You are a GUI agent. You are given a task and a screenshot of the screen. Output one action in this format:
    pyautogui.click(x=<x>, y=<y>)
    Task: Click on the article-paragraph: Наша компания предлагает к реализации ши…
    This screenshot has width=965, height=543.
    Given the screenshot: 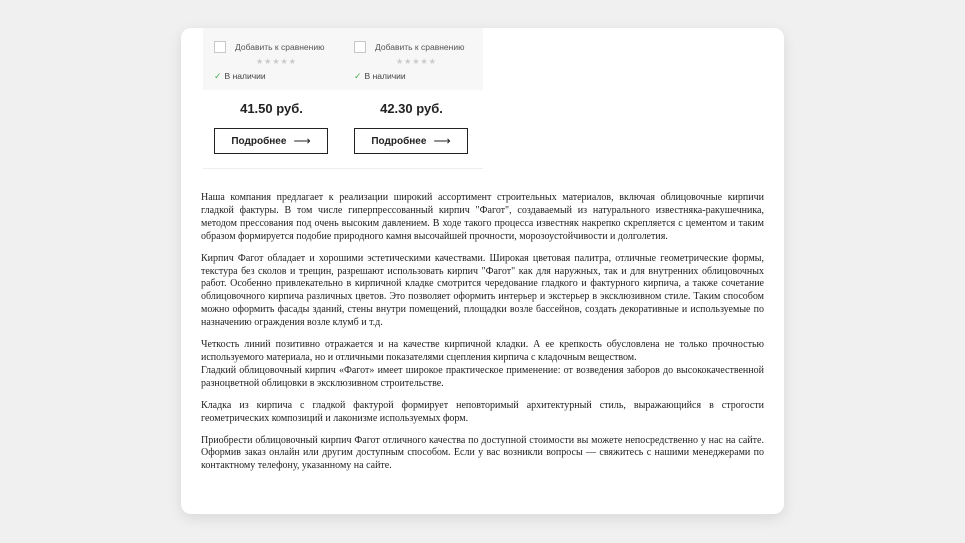 What is the action you would take?
    pyautogui.click(x=482, y=217)
    